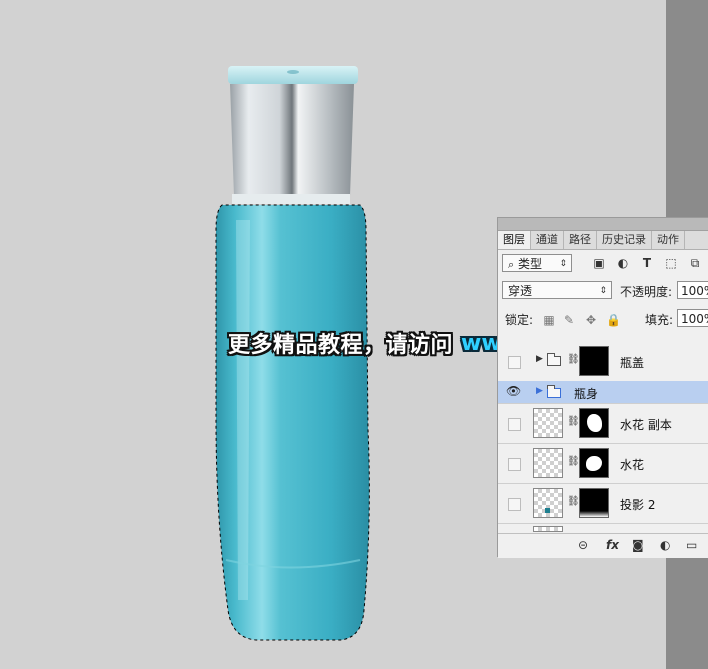 The height and width of the screenshot is (669, 708). I want to click on add-mask-icon: ◙, so click(638, 545).